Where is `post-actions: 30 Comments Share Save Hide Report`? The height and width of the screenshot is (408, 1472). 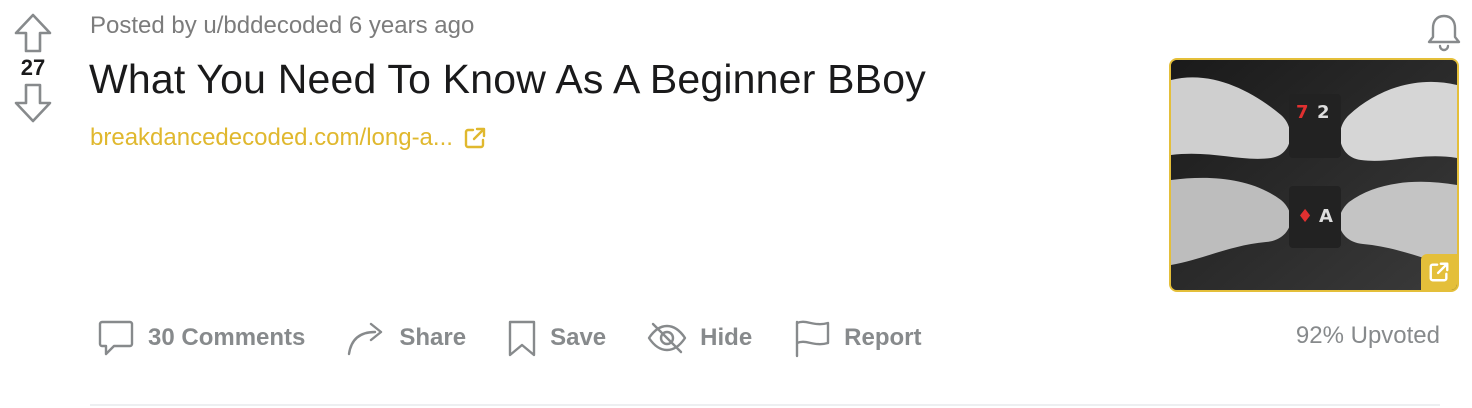
post-actions: 30 Comments Share Save Hide Report is located at coordinates (529, 338).